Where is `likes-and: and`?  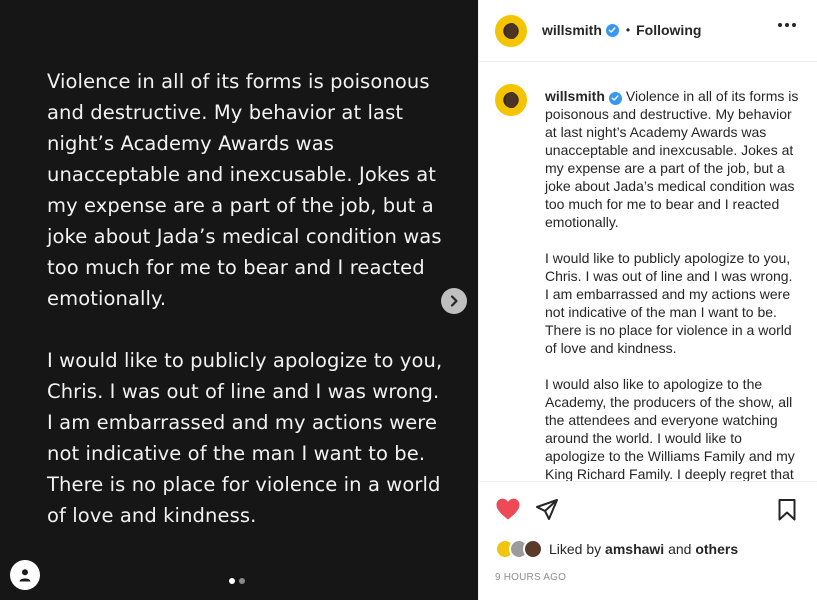 likes-and: and is located at coordinates (680, 549).